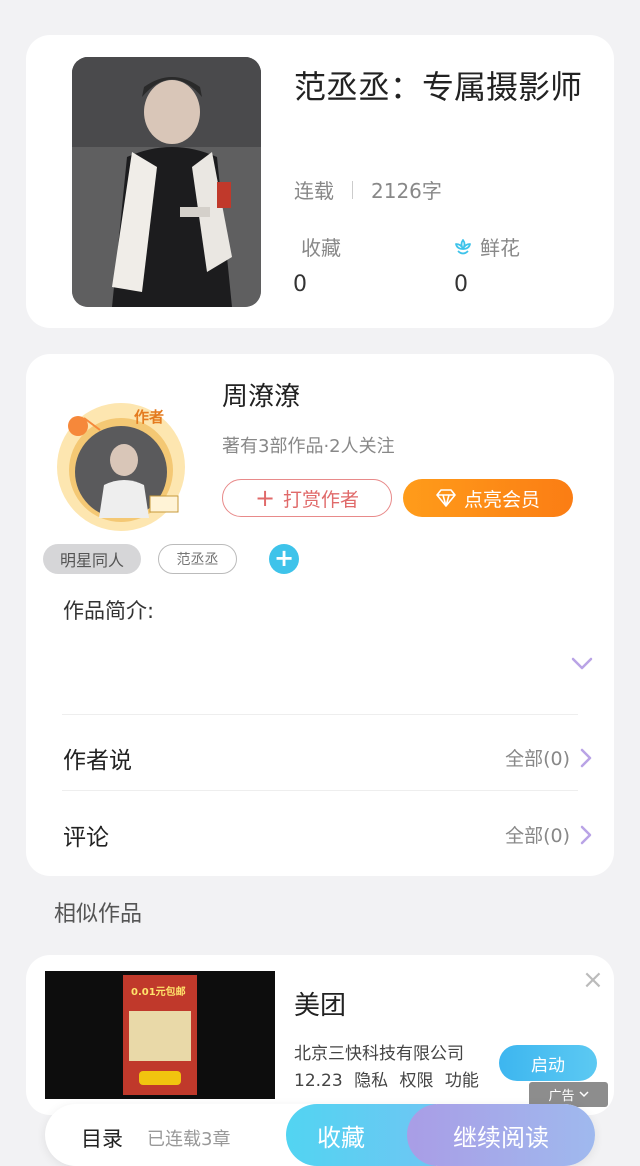 This screenshot has width=640, height=1166. What do you see at coordinates (109, 611) in the screenshot?
I see `intro-label: 作品简介:` at bounding box center [109, 611].